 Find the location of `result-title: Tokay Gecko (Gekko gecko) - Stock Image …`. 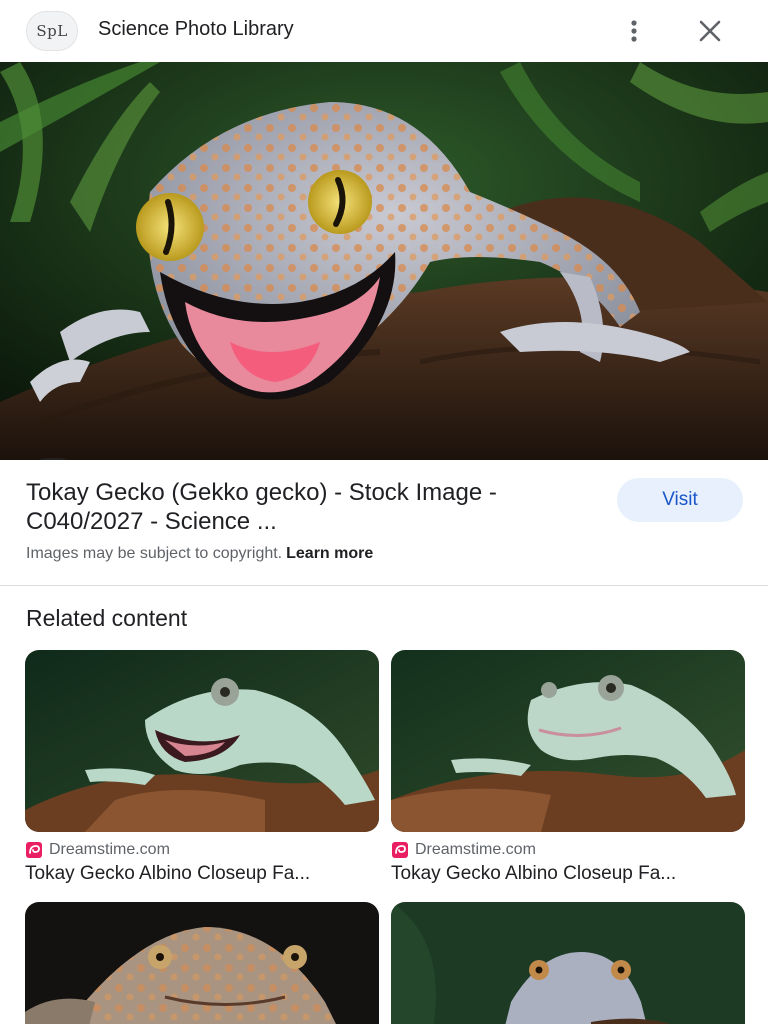

result-title: Tokay Gecko (Gekko gecko) - Stock Image … is located at coordinates (316, 507).